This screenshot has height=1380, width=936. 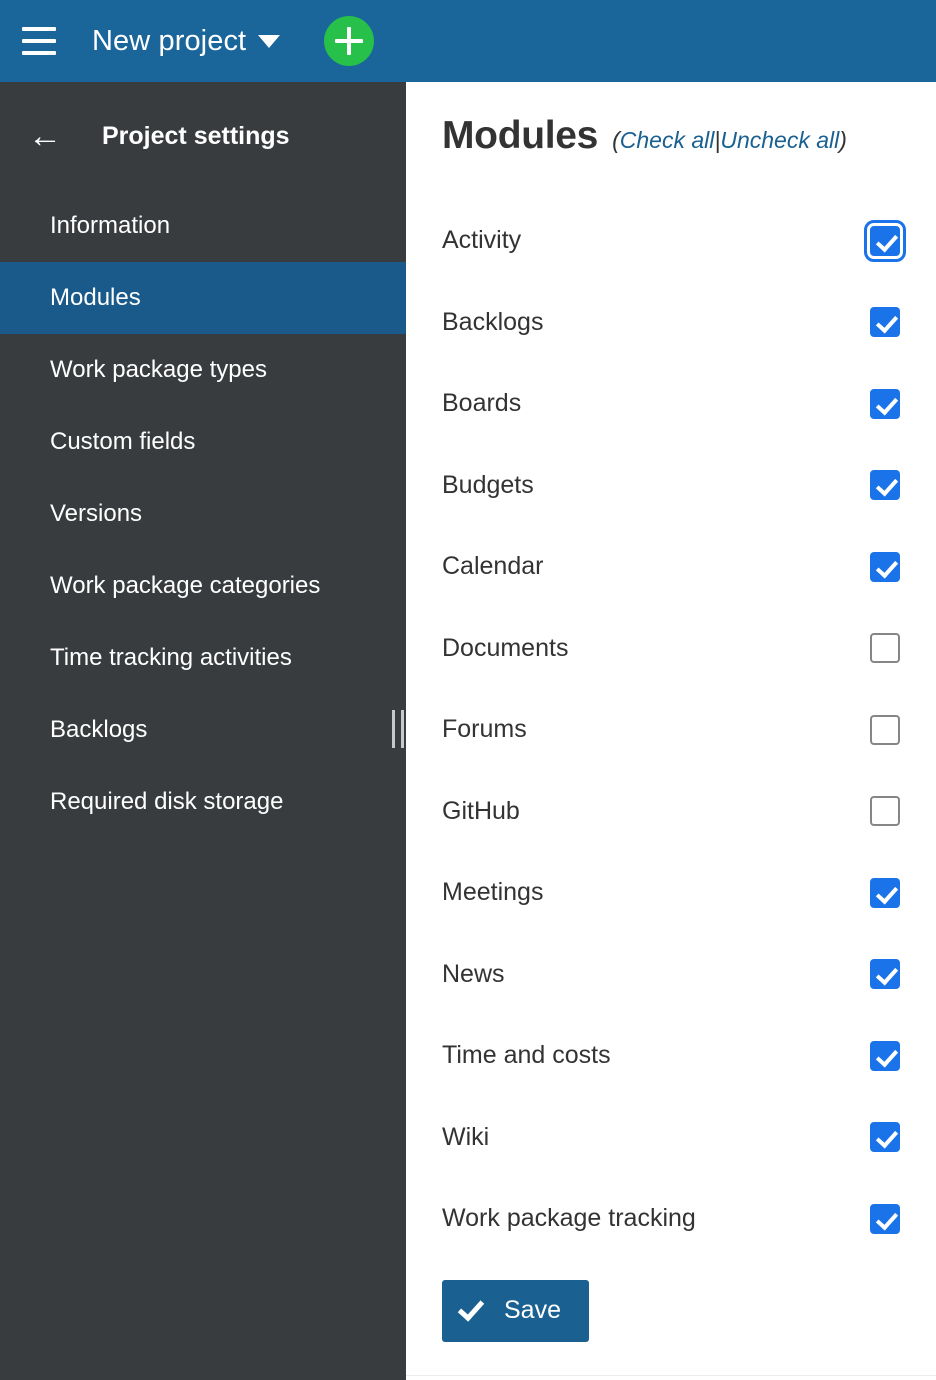 What do you see at coordinates (671, 1138) in the screenshot?
I see `module-row: Wiki` at bounding box center [671, 1138].